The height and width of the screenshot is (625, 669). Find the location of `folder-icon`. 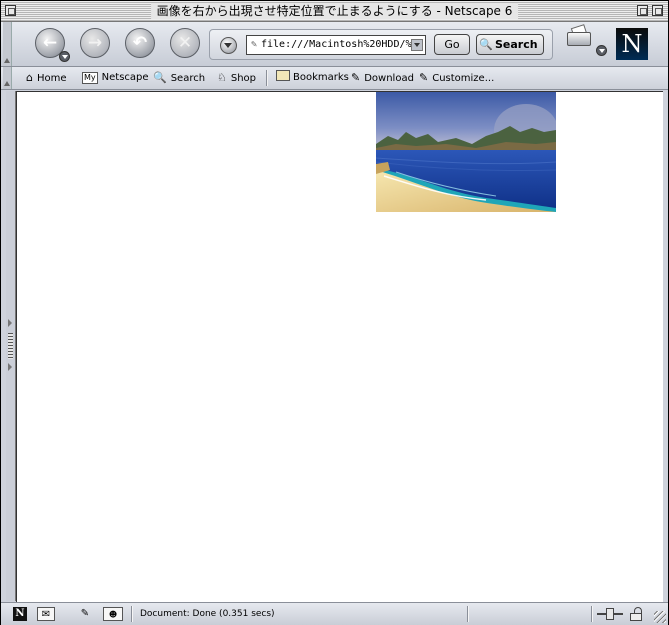

folder-icon is located at coordinates (283, 75).